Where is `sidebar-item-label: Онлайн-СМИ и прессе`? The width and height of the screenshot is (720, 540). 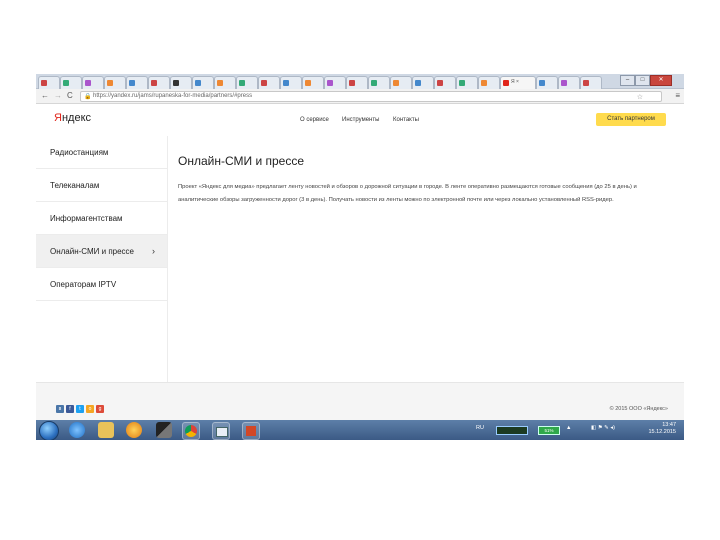 sidebar-item-label: Онлайн-СМИ и прессе is located at coordinates (92, 251).